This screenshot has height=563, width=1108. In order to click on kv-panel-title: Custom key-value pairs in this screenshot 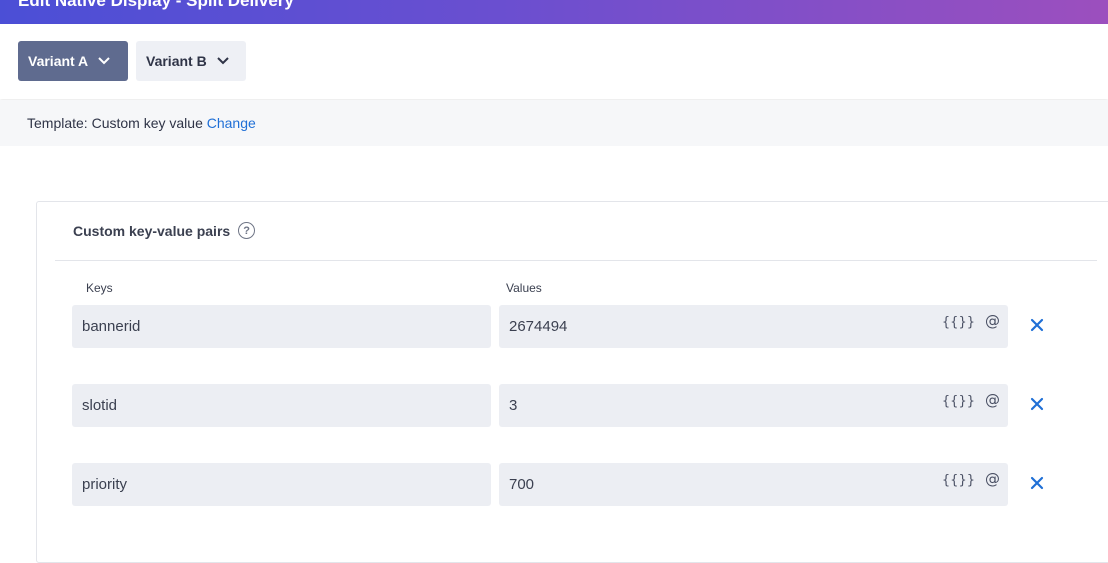, I will do `click(152, 230)`.